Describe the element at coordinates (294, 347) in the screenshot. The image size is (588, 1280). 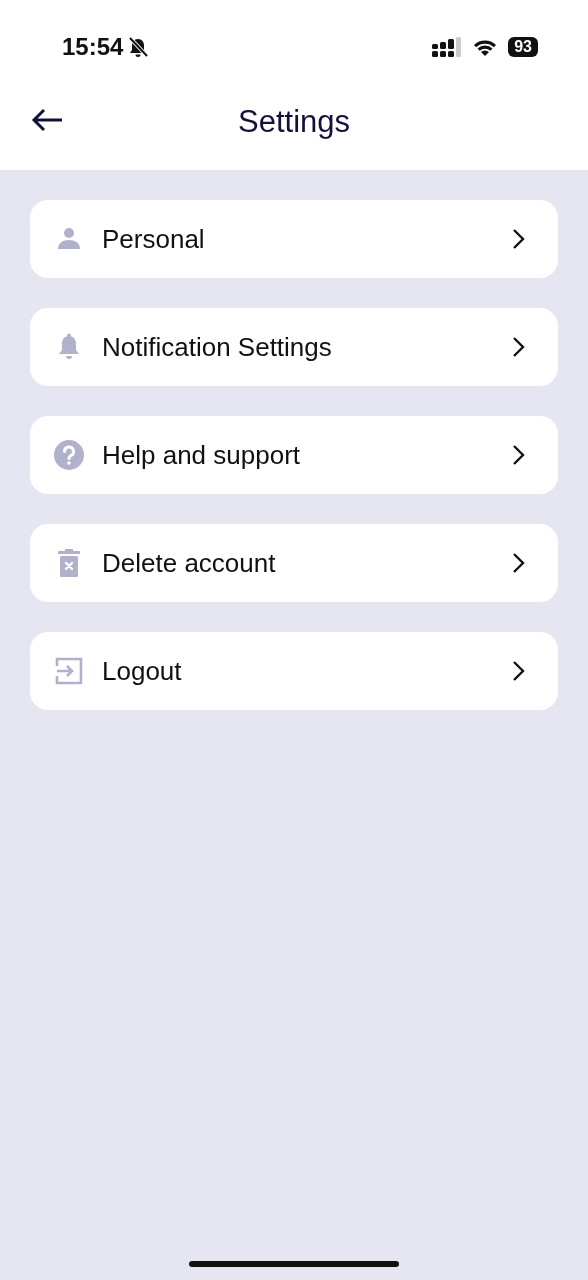
I see `settings-item: Notification Settings` at that location.